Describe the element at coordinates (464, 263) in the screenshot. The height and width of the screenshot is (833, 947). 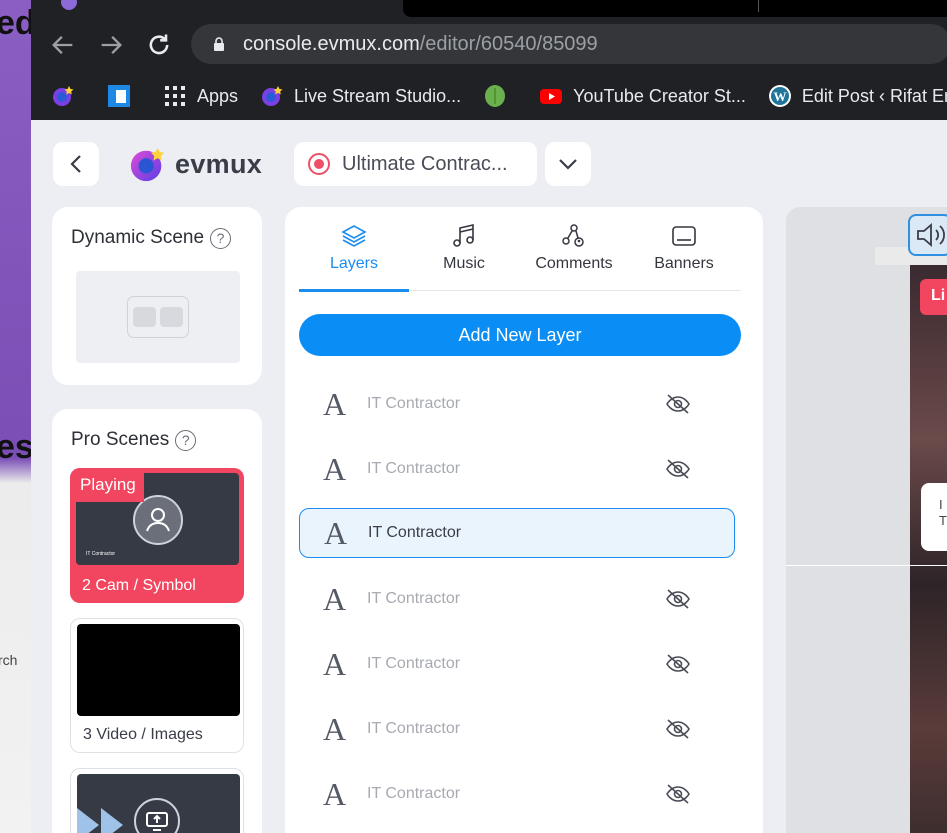
I see `tab-label: Music` at that location.